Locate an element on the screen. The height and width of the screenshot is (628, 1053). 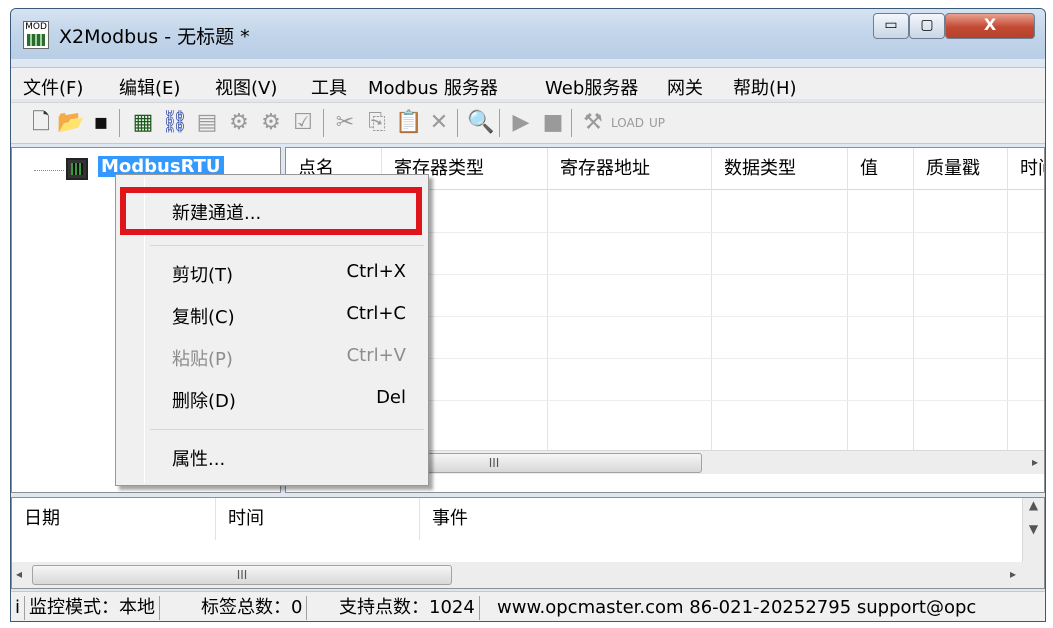
ctx-delete: 删除(D) is located at coordinates (204, 400).